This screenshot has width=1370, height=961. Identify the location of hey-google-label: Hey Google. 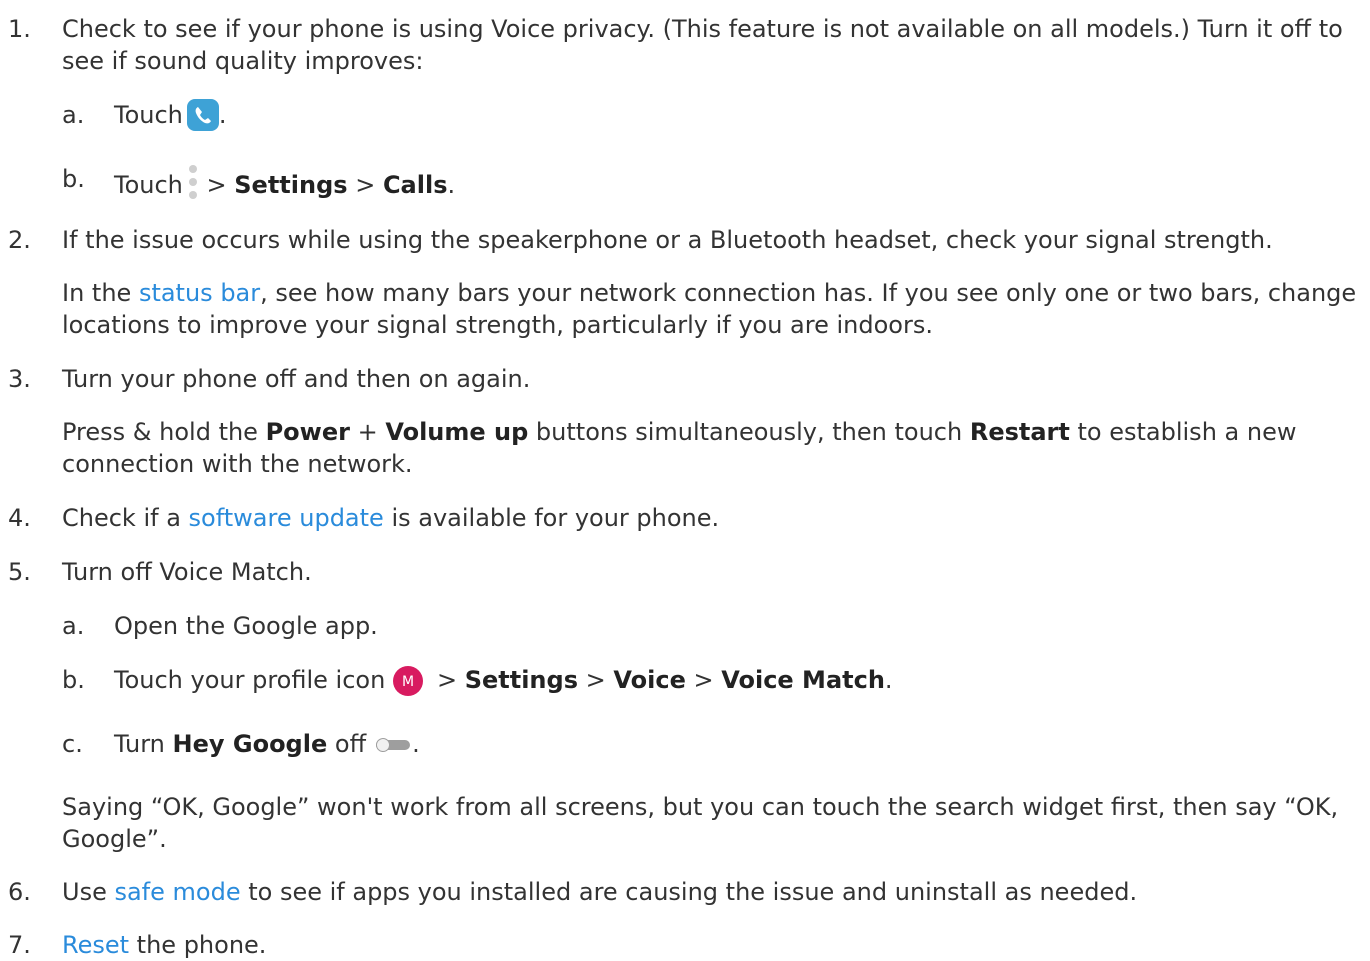
(250, 744).